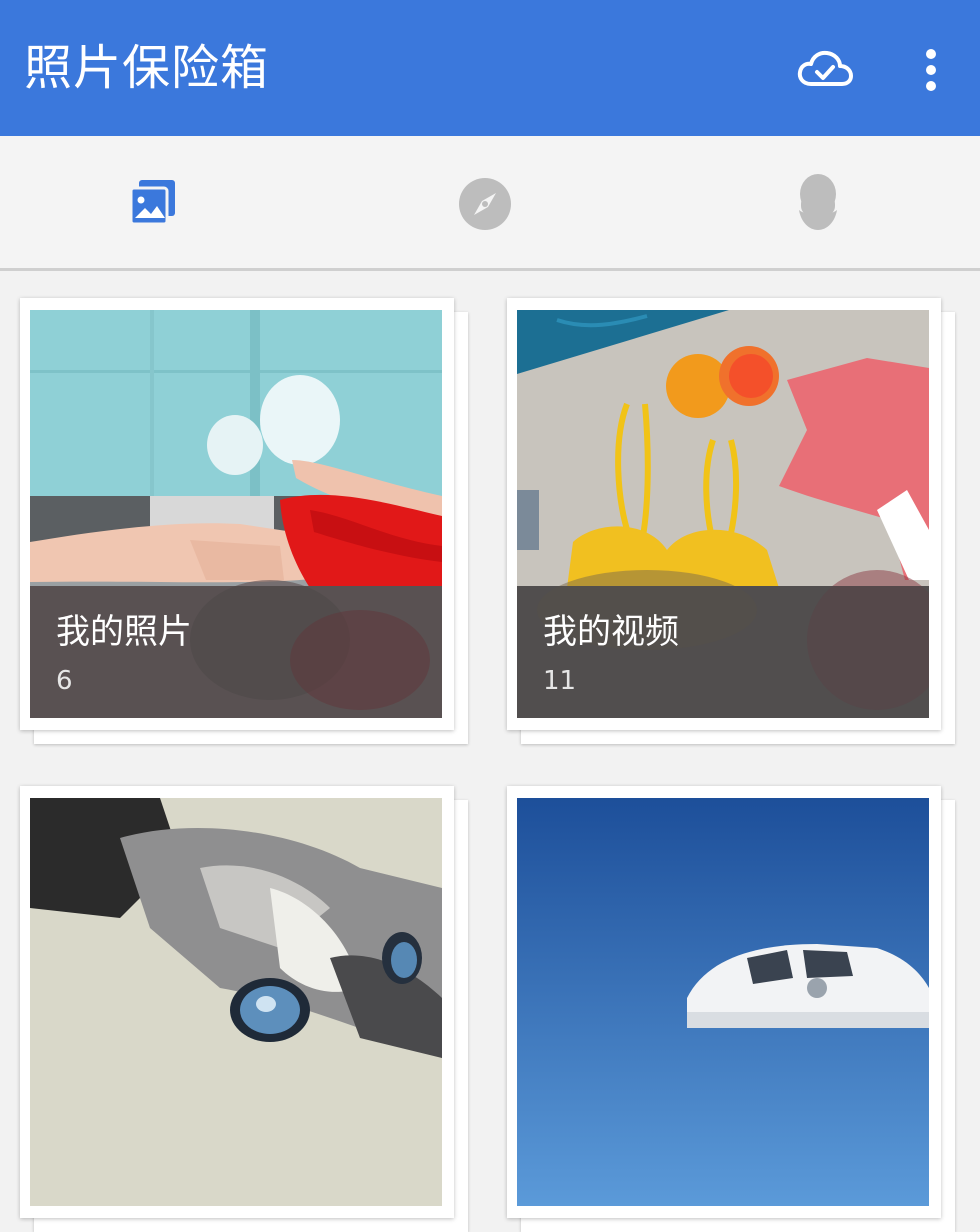 This screenshot has width=980, height=1232. Describe the element at coordinates (490, 68) in the screenshot. I see `app-bar: 照片保险箱` at that location.